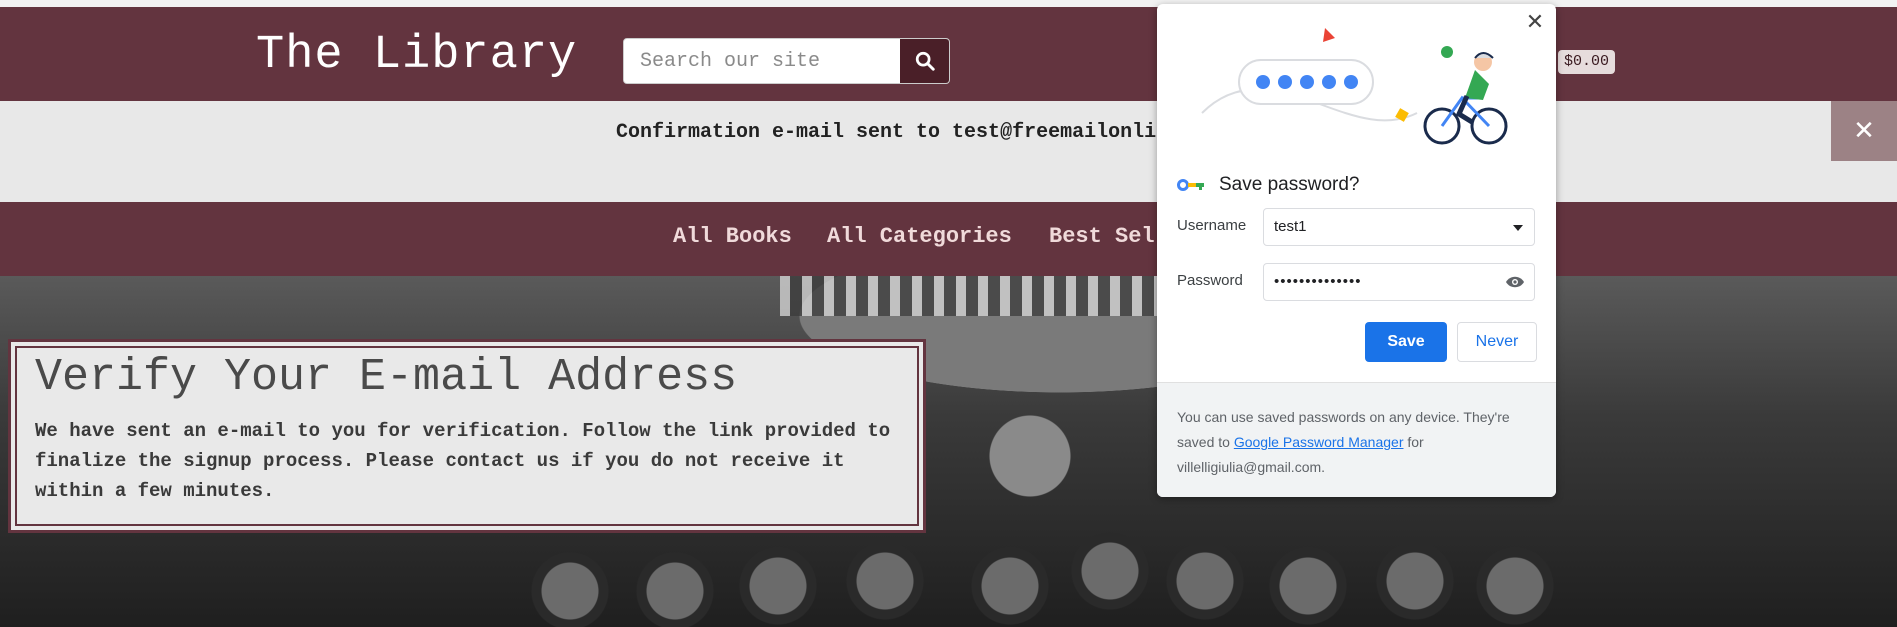 The width and height of the screenshot is (1897, 627). What do you see at coordinates (761, 61) in the screenshot?
I see `search-input` at bounding box center [761, 61].